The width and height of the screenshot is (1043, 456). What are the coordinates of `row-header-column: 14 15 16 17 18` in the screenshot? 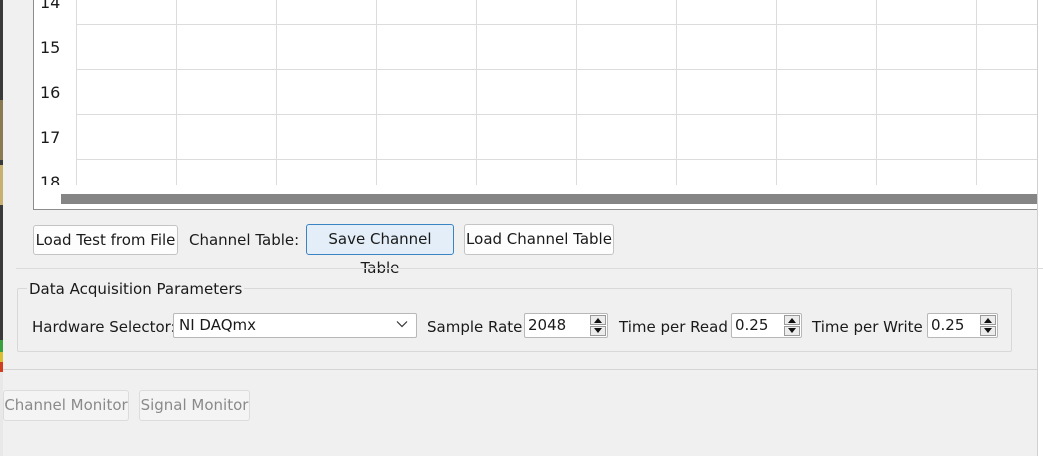 It's located at (55, 92).